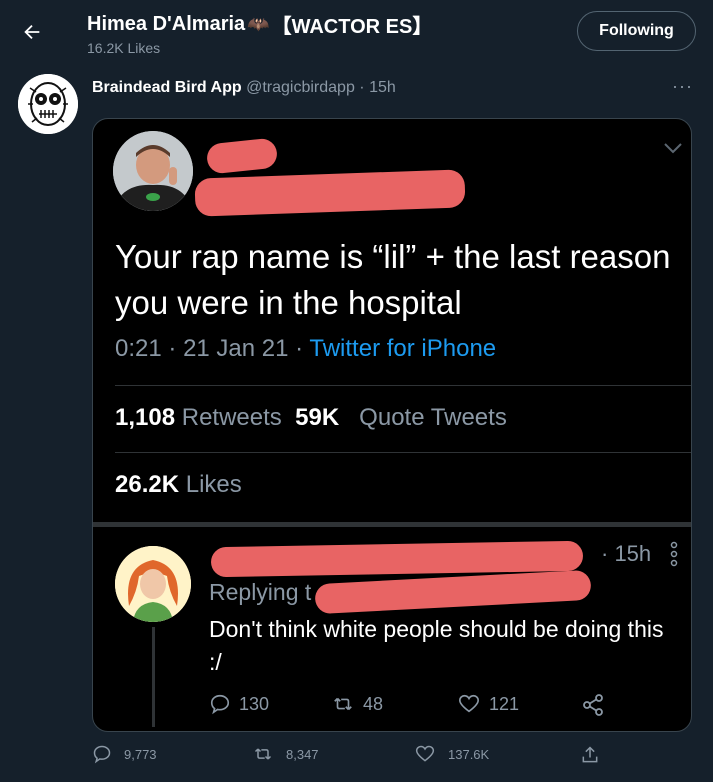 The height and width of the screenshot is (782, 713). What do you see at coordinates (147, 484) in the screenshot?
I see `likes-count: 26.2K` at bounding box center [147, 484].